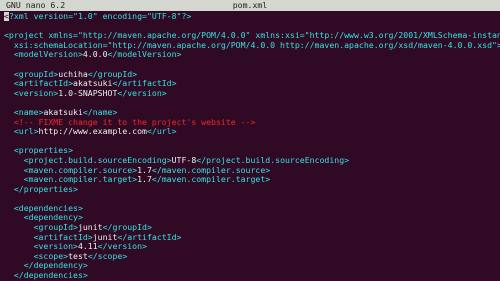 The width and height of the screenshot is (500, 281). What do you see at coordinates (100, 16) in the screenshot?
I see `code-token: ?xml version="1.0" encoding="UTF-8"?>` at bounding box center [100, 16].